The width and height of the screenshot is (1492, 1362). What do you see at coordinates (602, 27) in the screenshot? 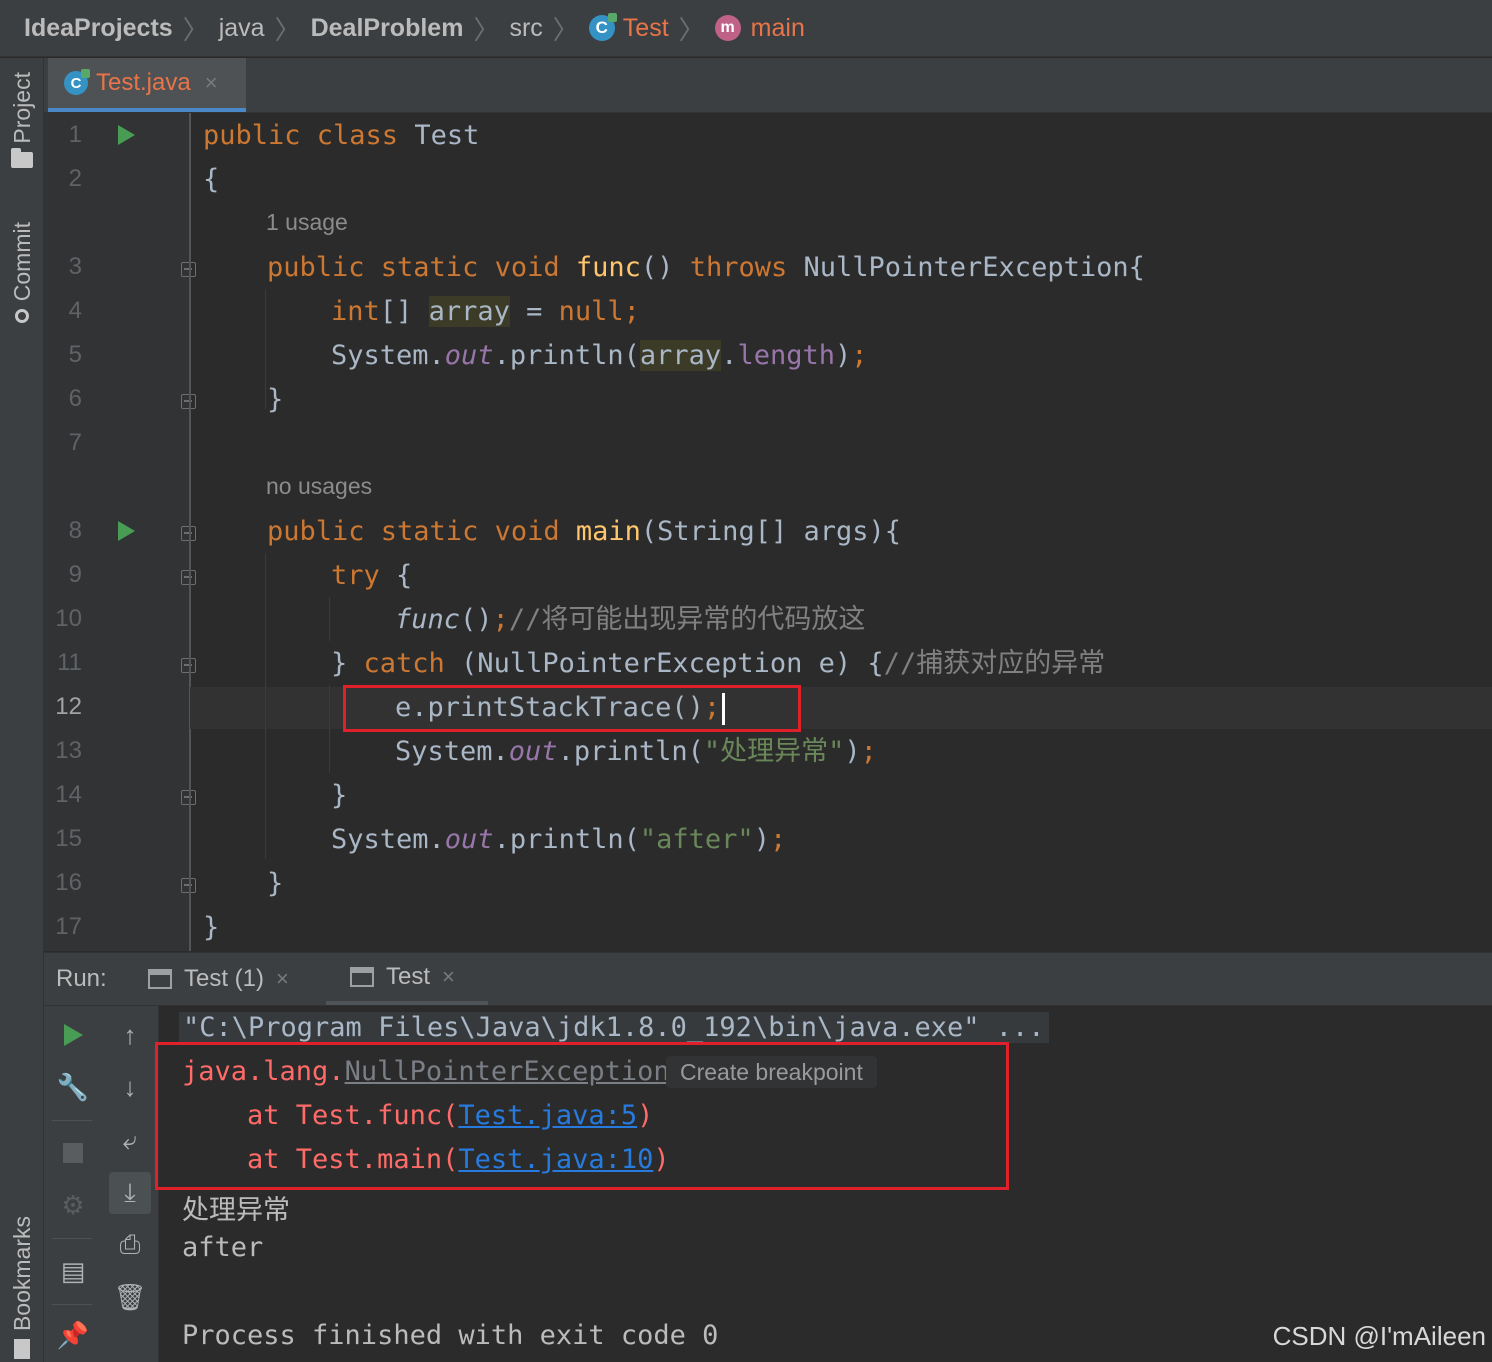
I see `java-class-icon: C` at bounding box center [602, 27].